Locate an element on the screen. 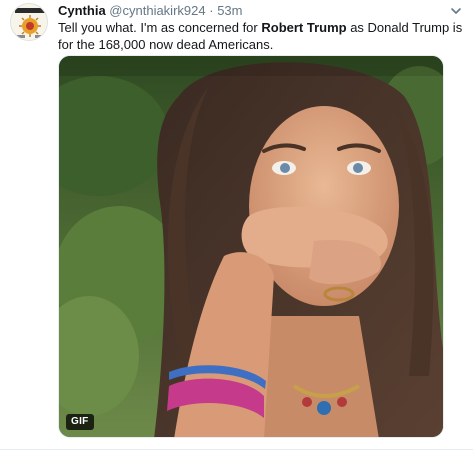 The image size is (473, 450). tweet-text-bold: Robert Trump is located at coordinates (304, 27).